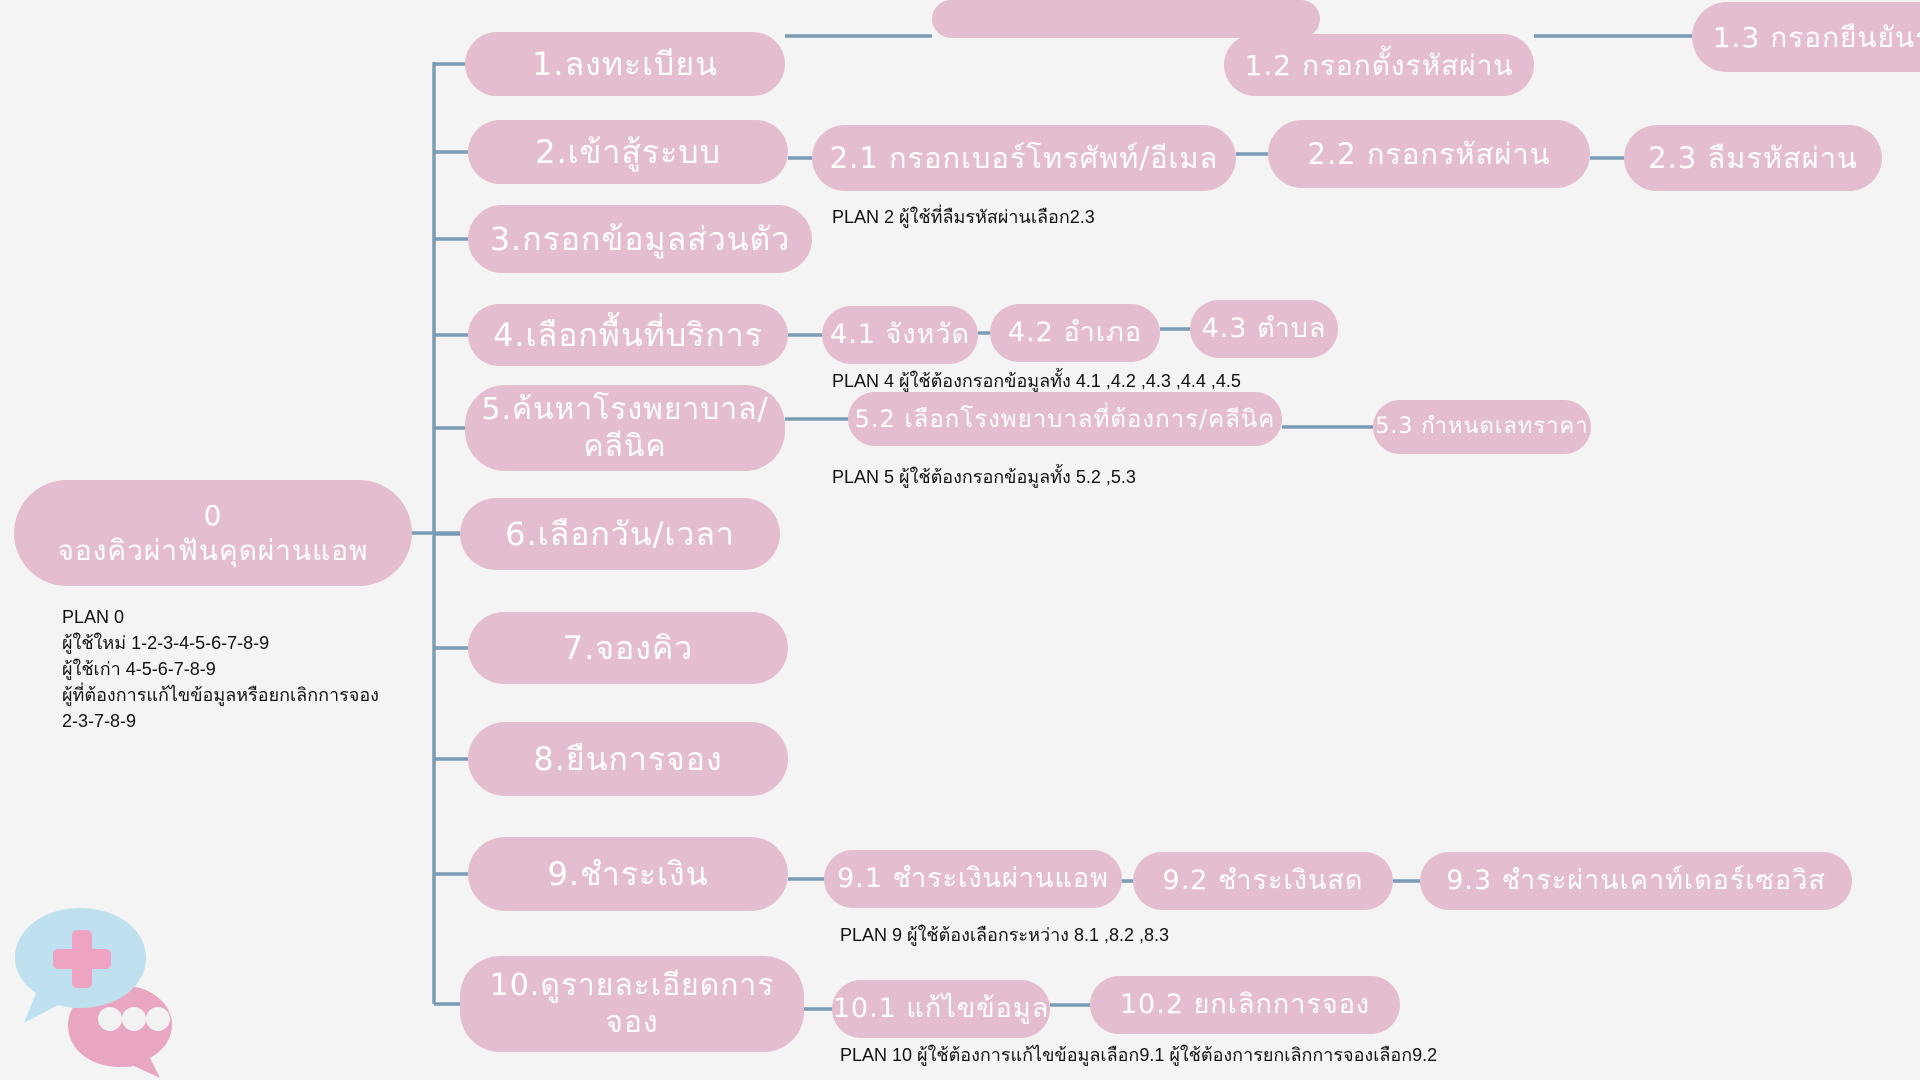 The height and width of the screenshot is (1080, 1920). What do you see at coordinates (973, 879) in the screenshot?
I see `step-9-sub-1-node: 9.1 ชำระเงินผ่านแอพ` at bounding box center [973, 879].